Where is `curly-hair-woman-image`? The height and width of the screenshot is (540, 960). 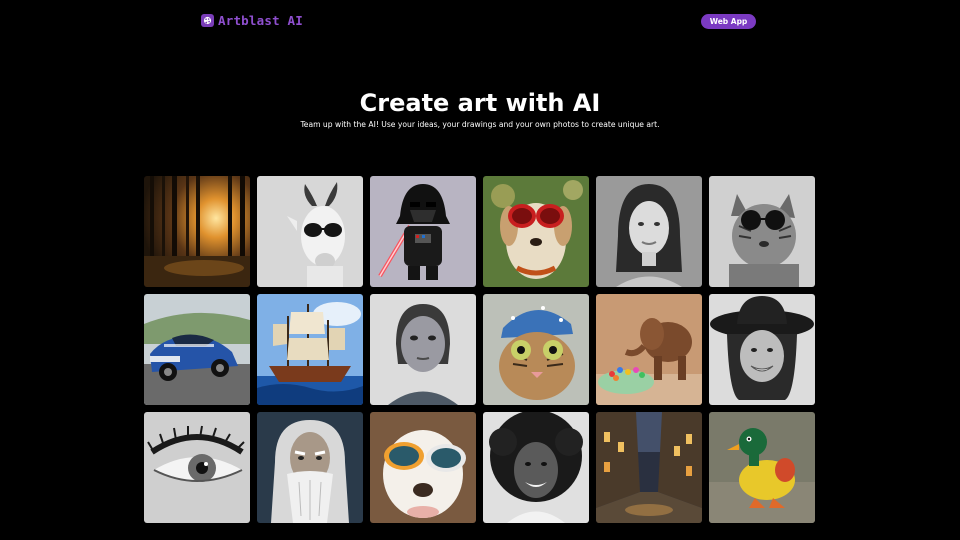
curly-hair-woman-image is located at coordinates (536, 467).